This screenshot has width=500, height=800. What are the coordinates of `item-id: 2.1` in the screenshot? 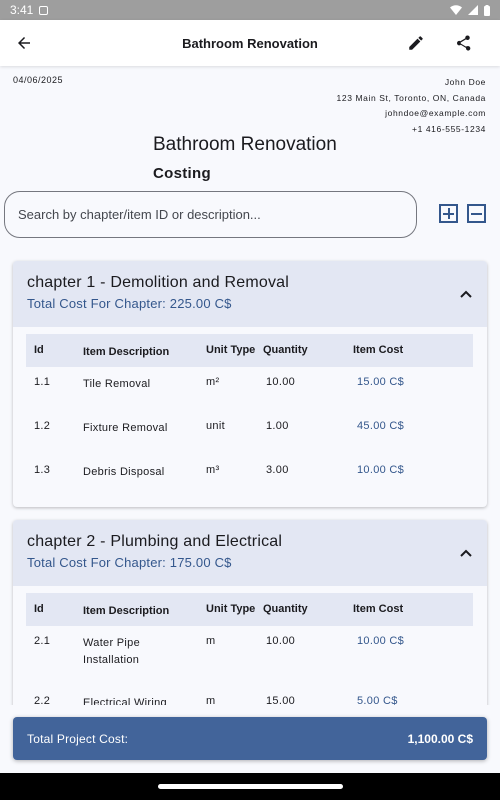 It's located at (42, 641).